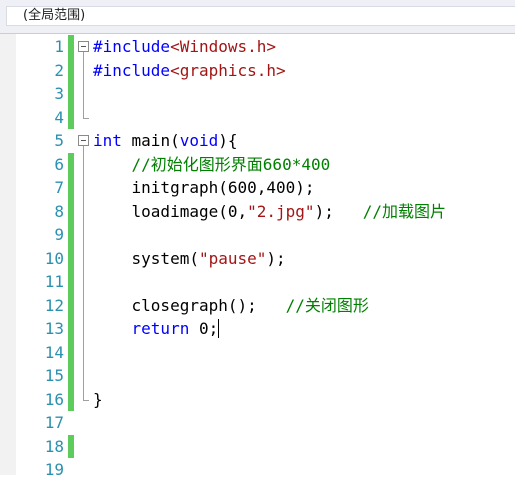  I want to click on line-text: closegraph(); //关闭图形, so click(231, 306).